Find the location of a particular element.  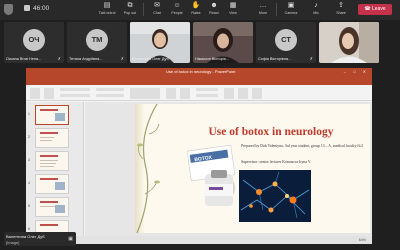

chat-bubble-icon: ▤ is located at coordinates (107, 5).